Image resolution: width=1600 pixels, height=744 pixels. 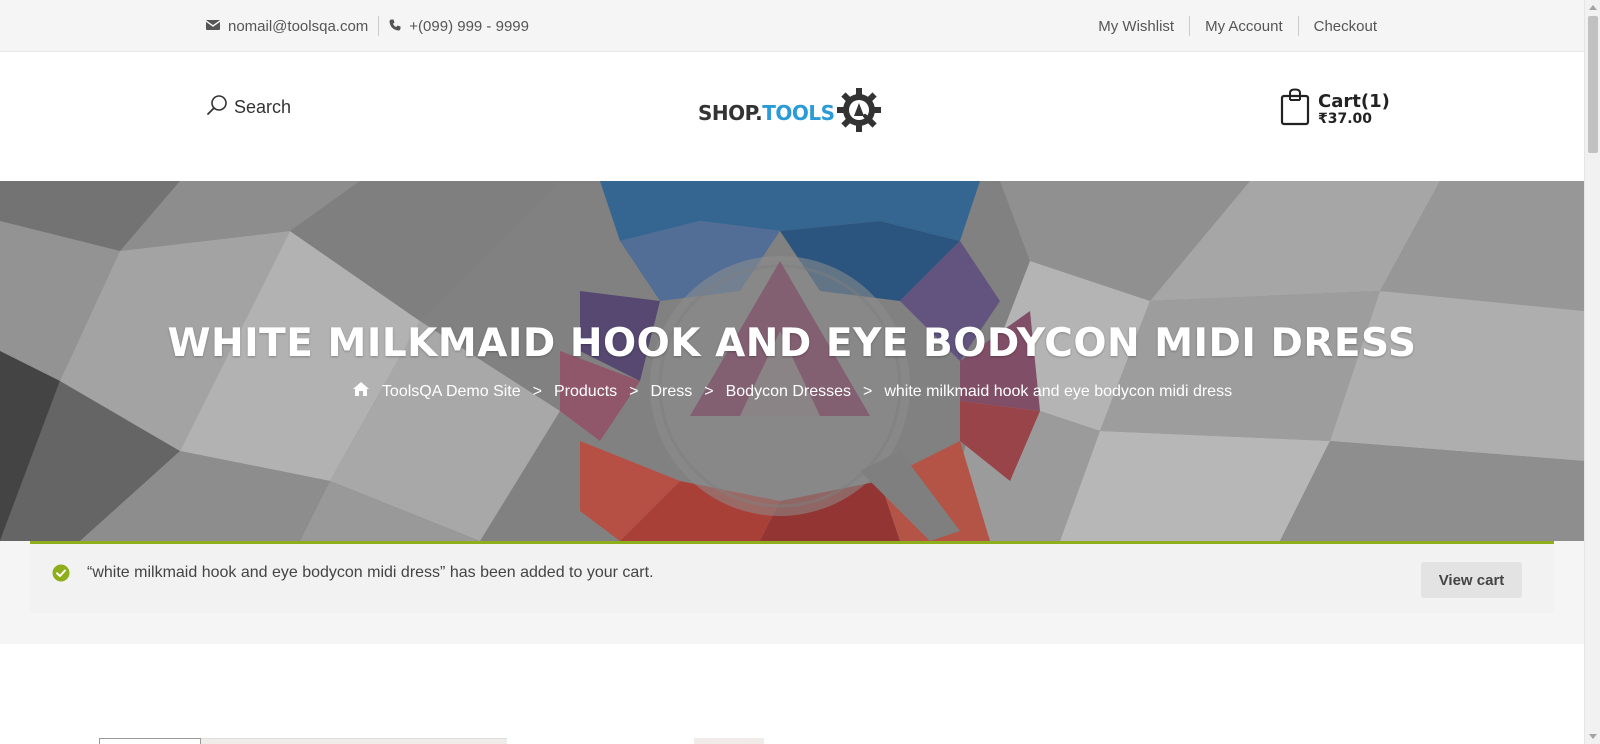 I want to click on breadcrumb-products: Products, so click(x=585, y=392).